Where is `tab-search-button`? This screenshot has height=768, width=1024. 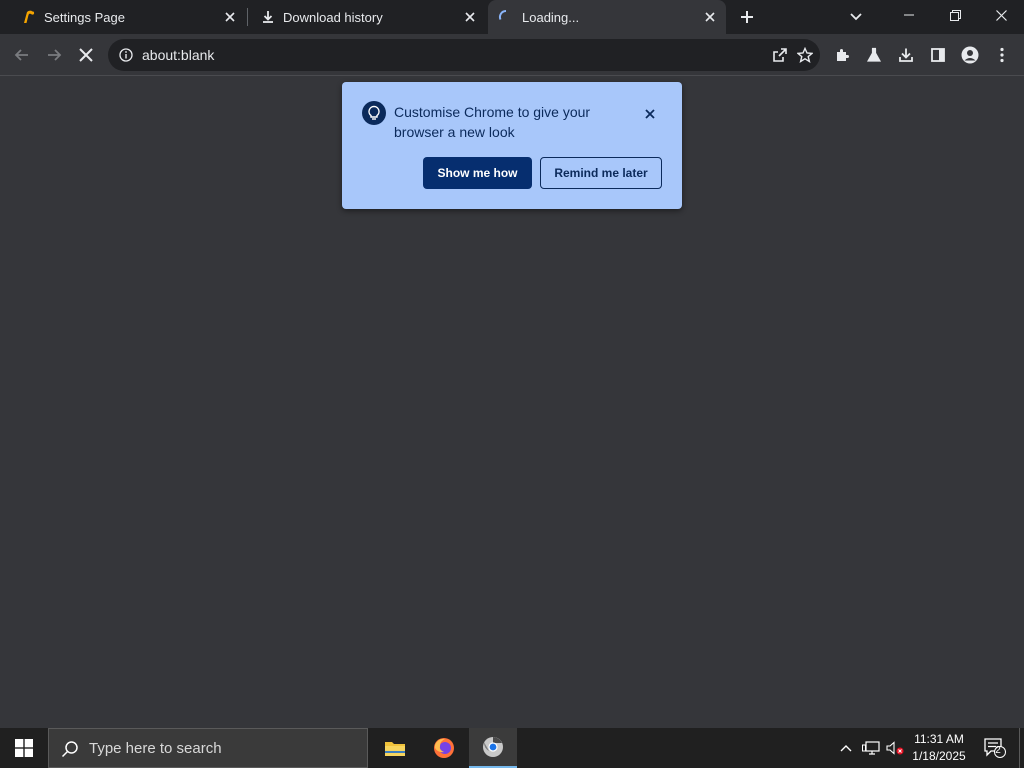 tab-search-button is located at coordinates (856, 17).